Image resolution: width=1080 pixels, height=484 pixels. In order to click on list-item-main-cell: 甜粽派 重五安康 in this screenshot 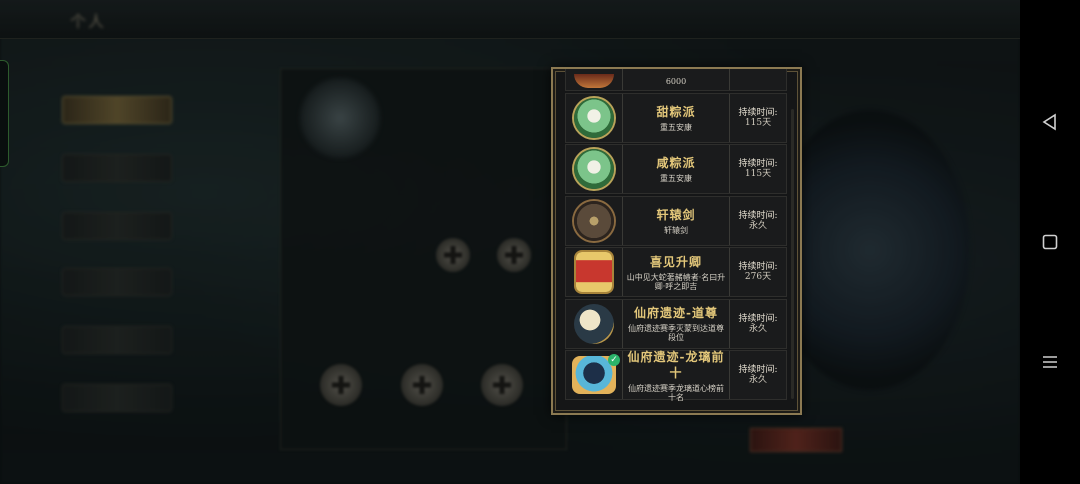, I will do `click(676, 117)`.